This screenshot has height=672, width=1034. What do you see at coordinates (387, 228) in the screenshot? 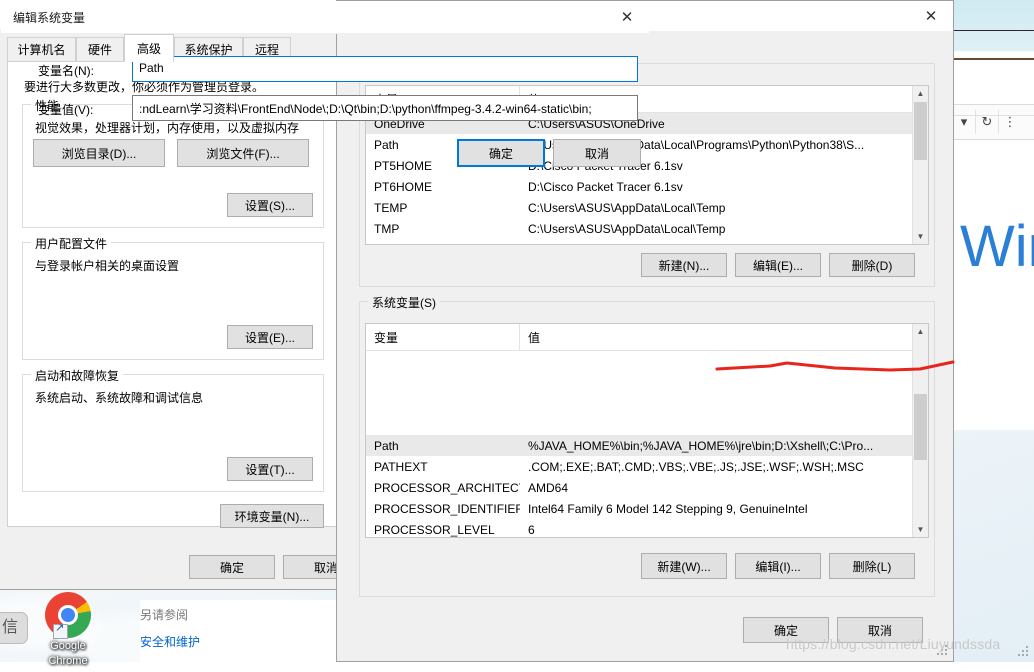
I see `variable-name: TMP` at bounding box center [387, 228].